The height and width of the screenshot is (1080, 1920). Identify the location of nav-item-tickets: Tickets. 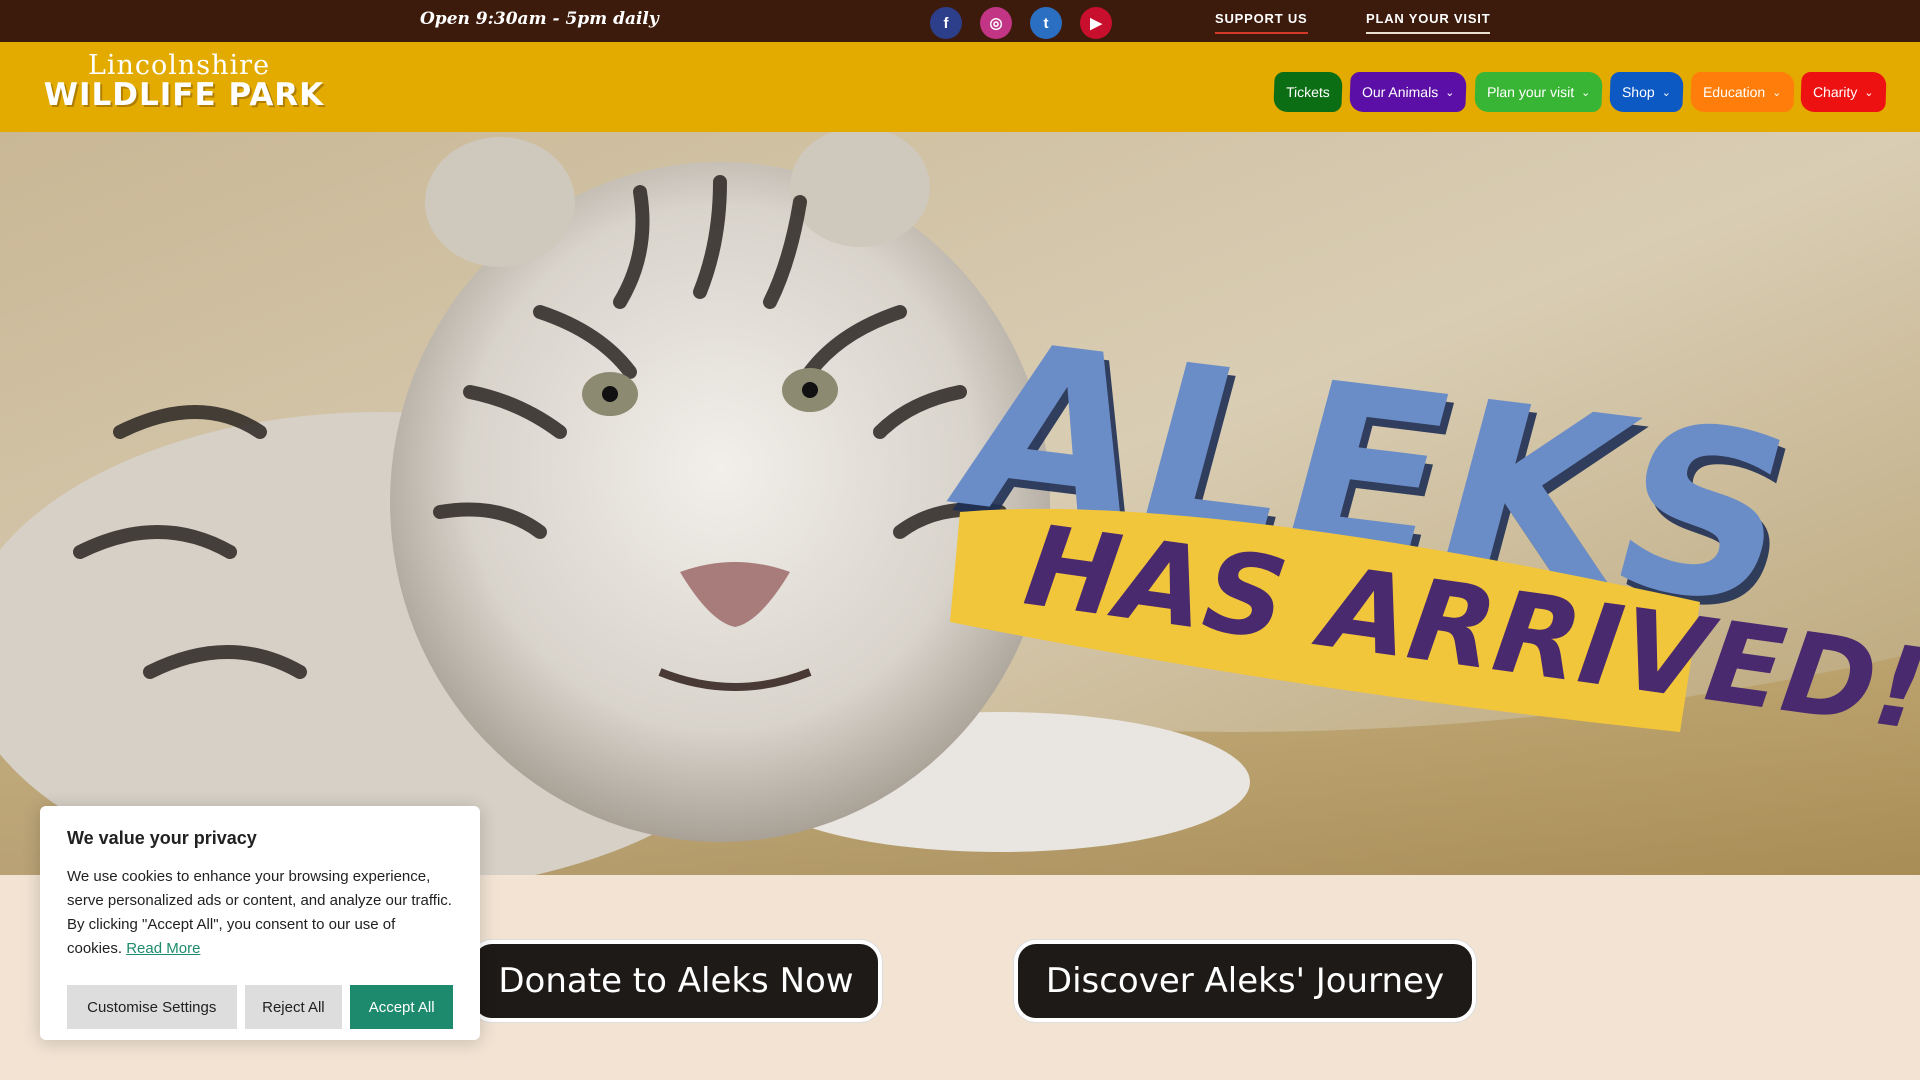
(1308, 92).